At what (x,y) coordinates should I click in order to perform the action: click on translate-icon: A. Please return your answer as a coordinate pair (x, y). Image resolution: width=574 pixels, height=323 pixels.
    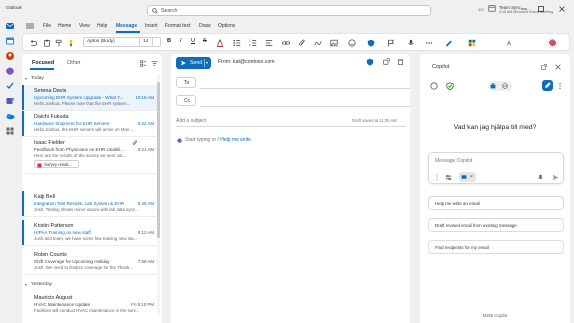
    Looking at the image, I should click on (511, 43).